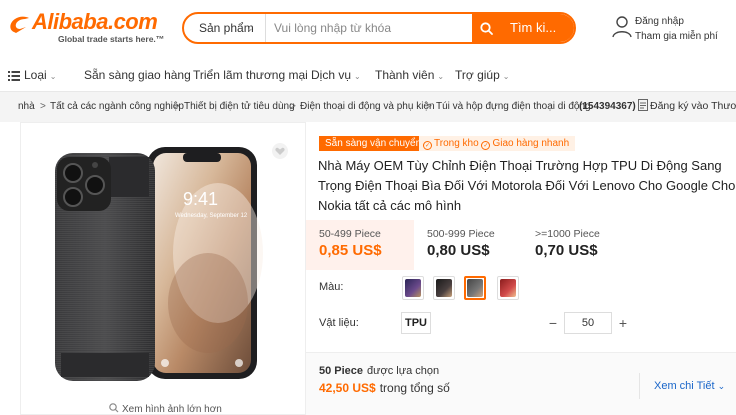 The width and height of the screenshot is (736, 415). I want to click on tier-quantity: 500-999 Piece, so click(461, 234).